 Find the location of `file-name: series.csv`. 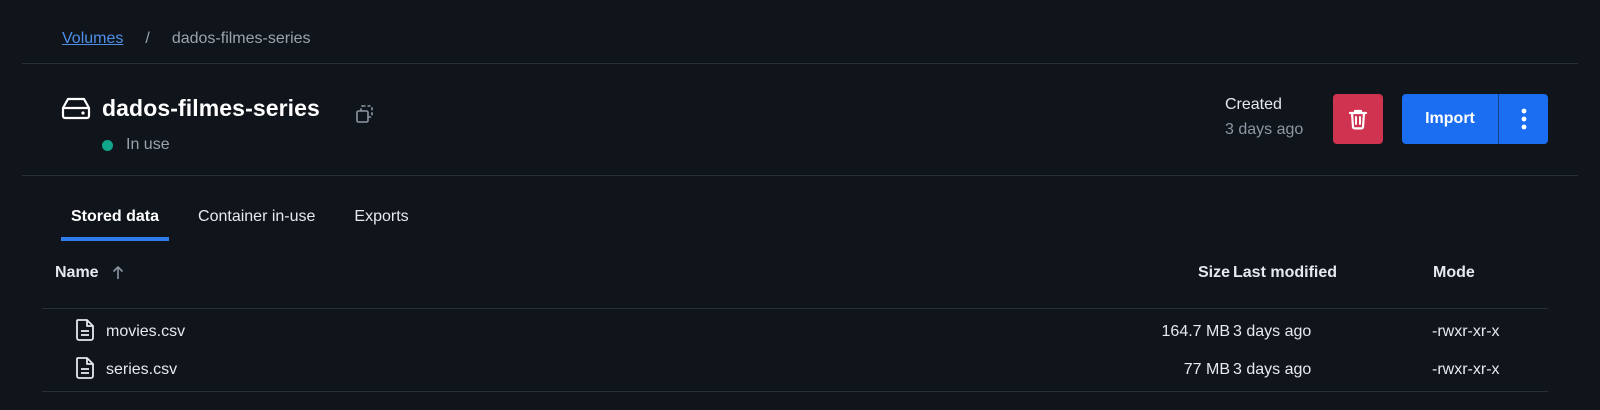

file-name: series.csv is located at coordinates (142, 369).